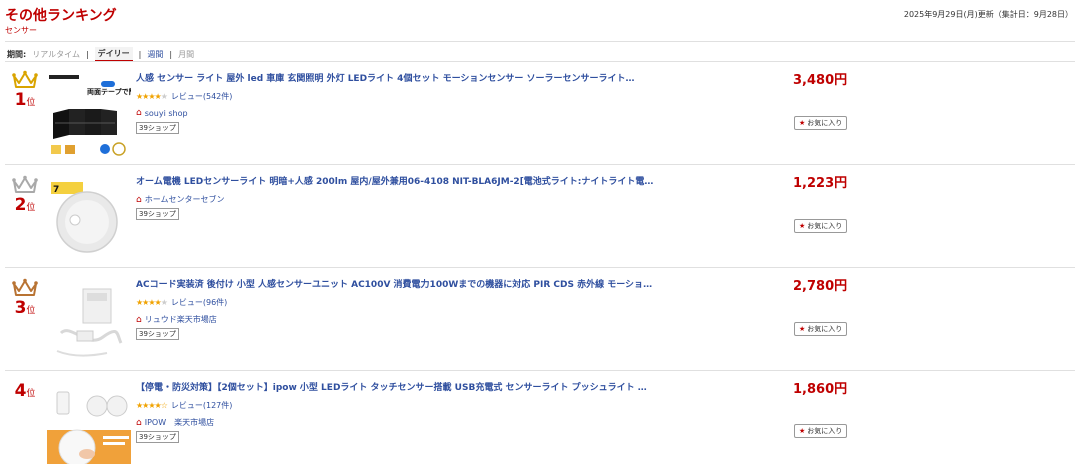  I want to click on gold-crown-icon, so click(25, 79).